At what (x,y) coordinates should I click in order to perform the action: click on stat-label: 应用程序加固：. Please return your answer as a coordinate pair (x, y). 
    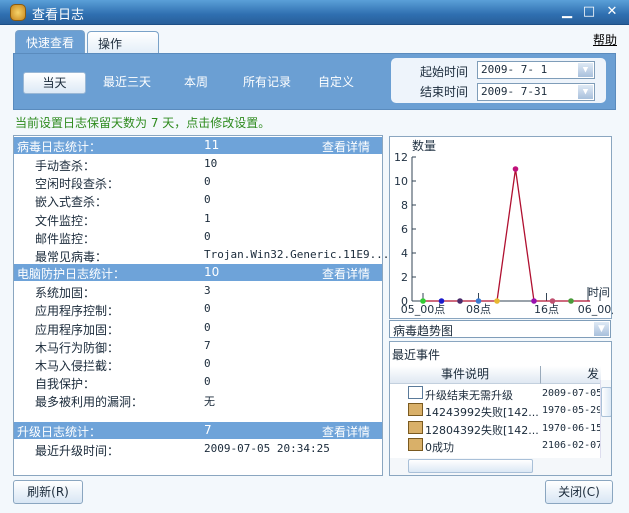
    Looking at the image, I should click on (77, 329).